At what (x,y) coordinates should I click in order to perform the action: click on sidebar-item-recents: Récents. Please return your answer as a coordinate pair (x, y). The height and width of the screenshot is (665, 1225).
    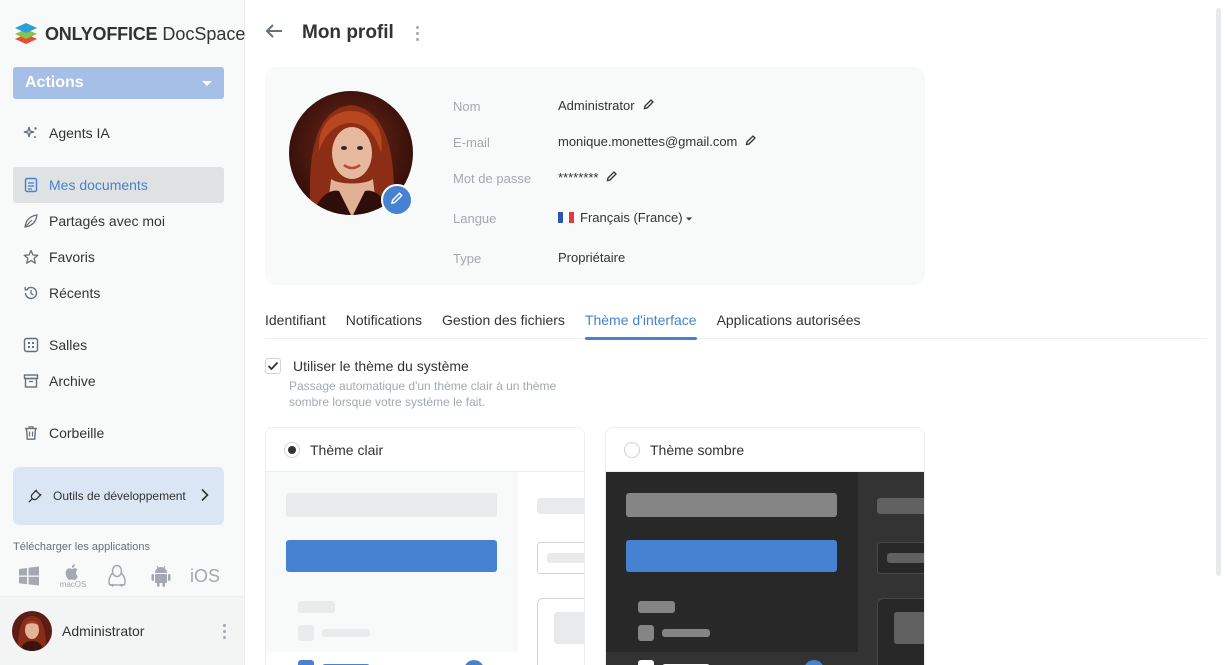
    Looking at the image, I should click on (118, 293).